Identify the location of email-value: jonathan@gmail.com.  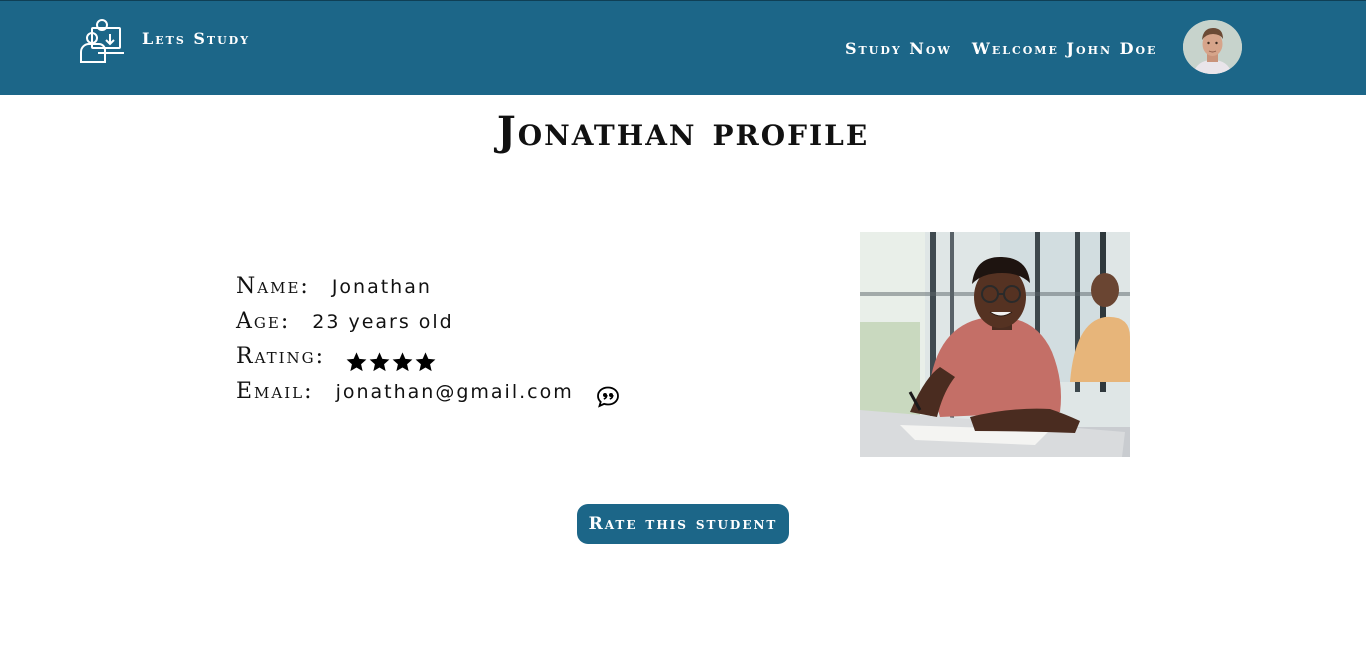
(454, 392).